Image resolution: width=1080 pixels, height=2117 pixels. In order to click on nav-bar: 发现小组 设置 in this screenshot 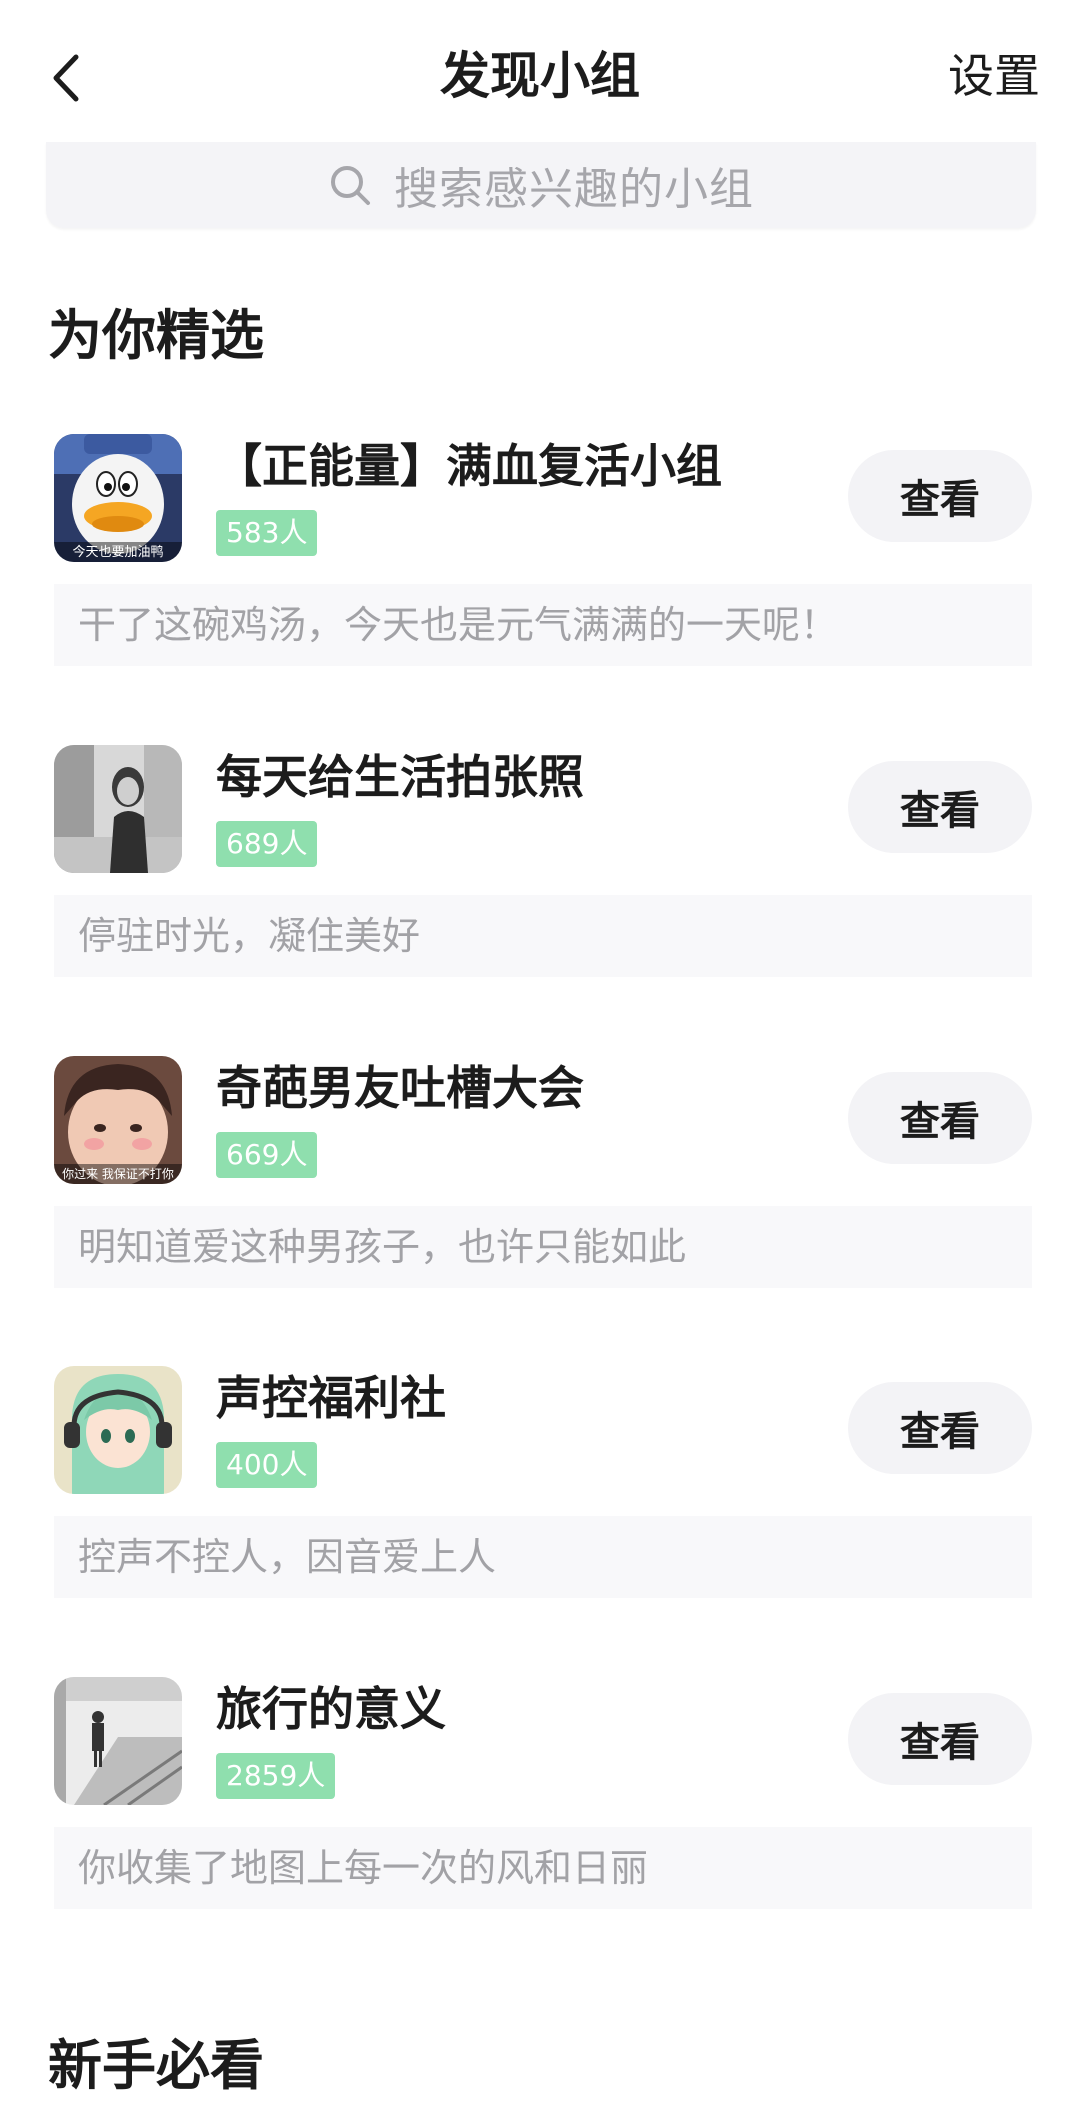, I will do `click(540, 75)`.